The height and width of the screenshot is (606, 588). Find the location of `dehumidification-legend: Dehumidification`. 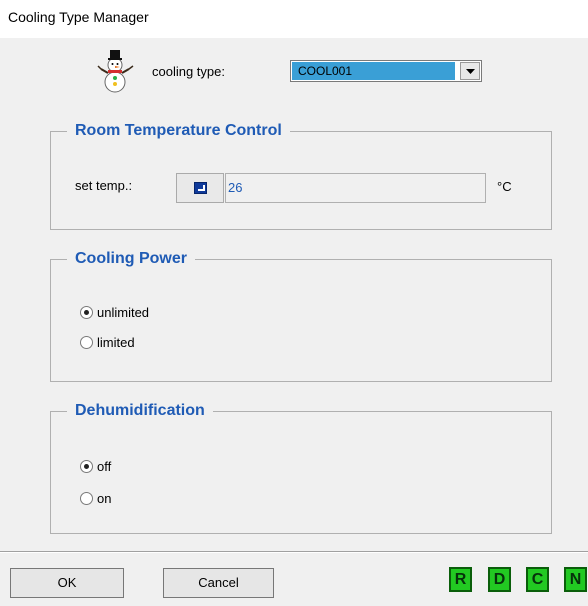

dehumidification-legend: Dehumidification is located at coordinates (140, 410).